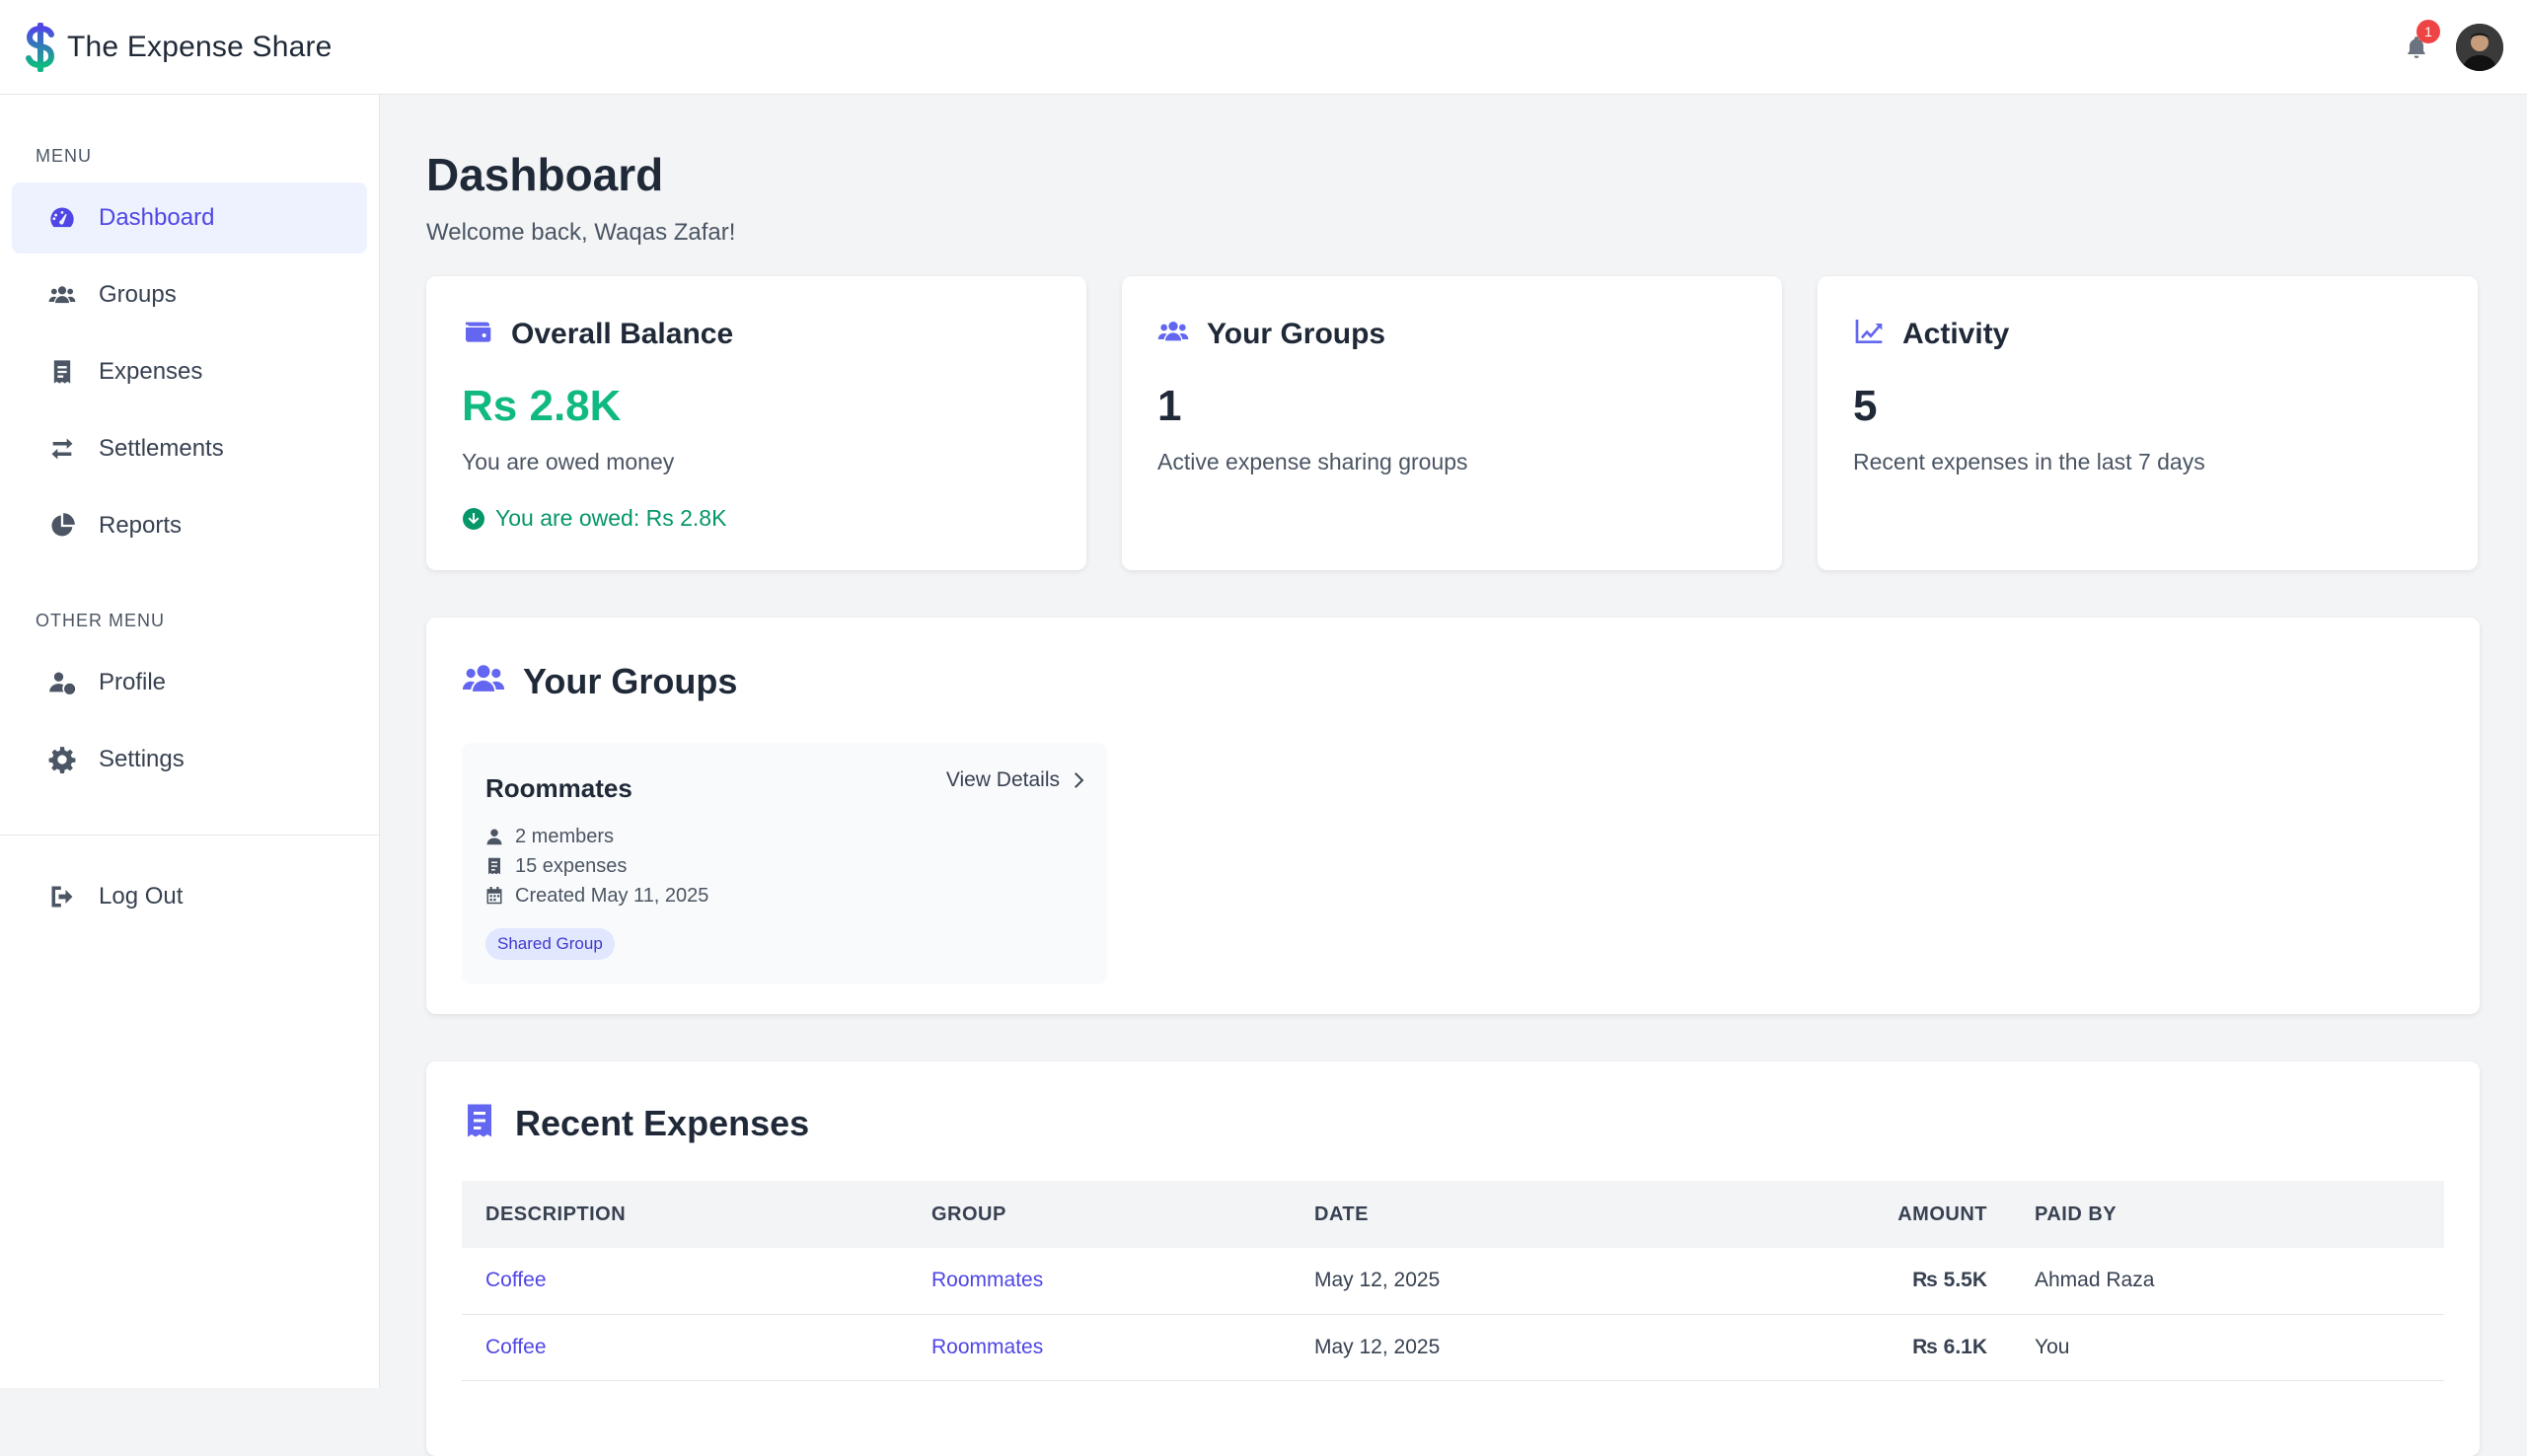 The height and width of the screenshot is (1456, 2527). I want to click on arrow-down-circle-icon, so click(473, 518).